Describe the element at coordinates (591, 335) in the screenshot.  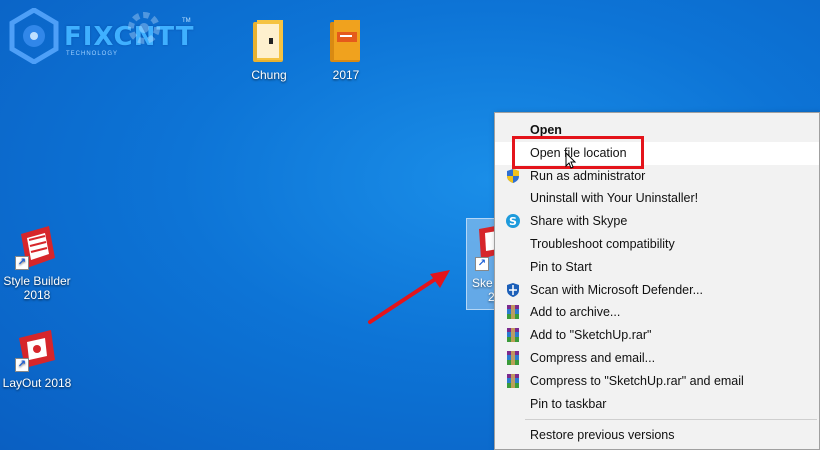
I see `menu-item-label: Add to "SketchUp.rar"` at that location.